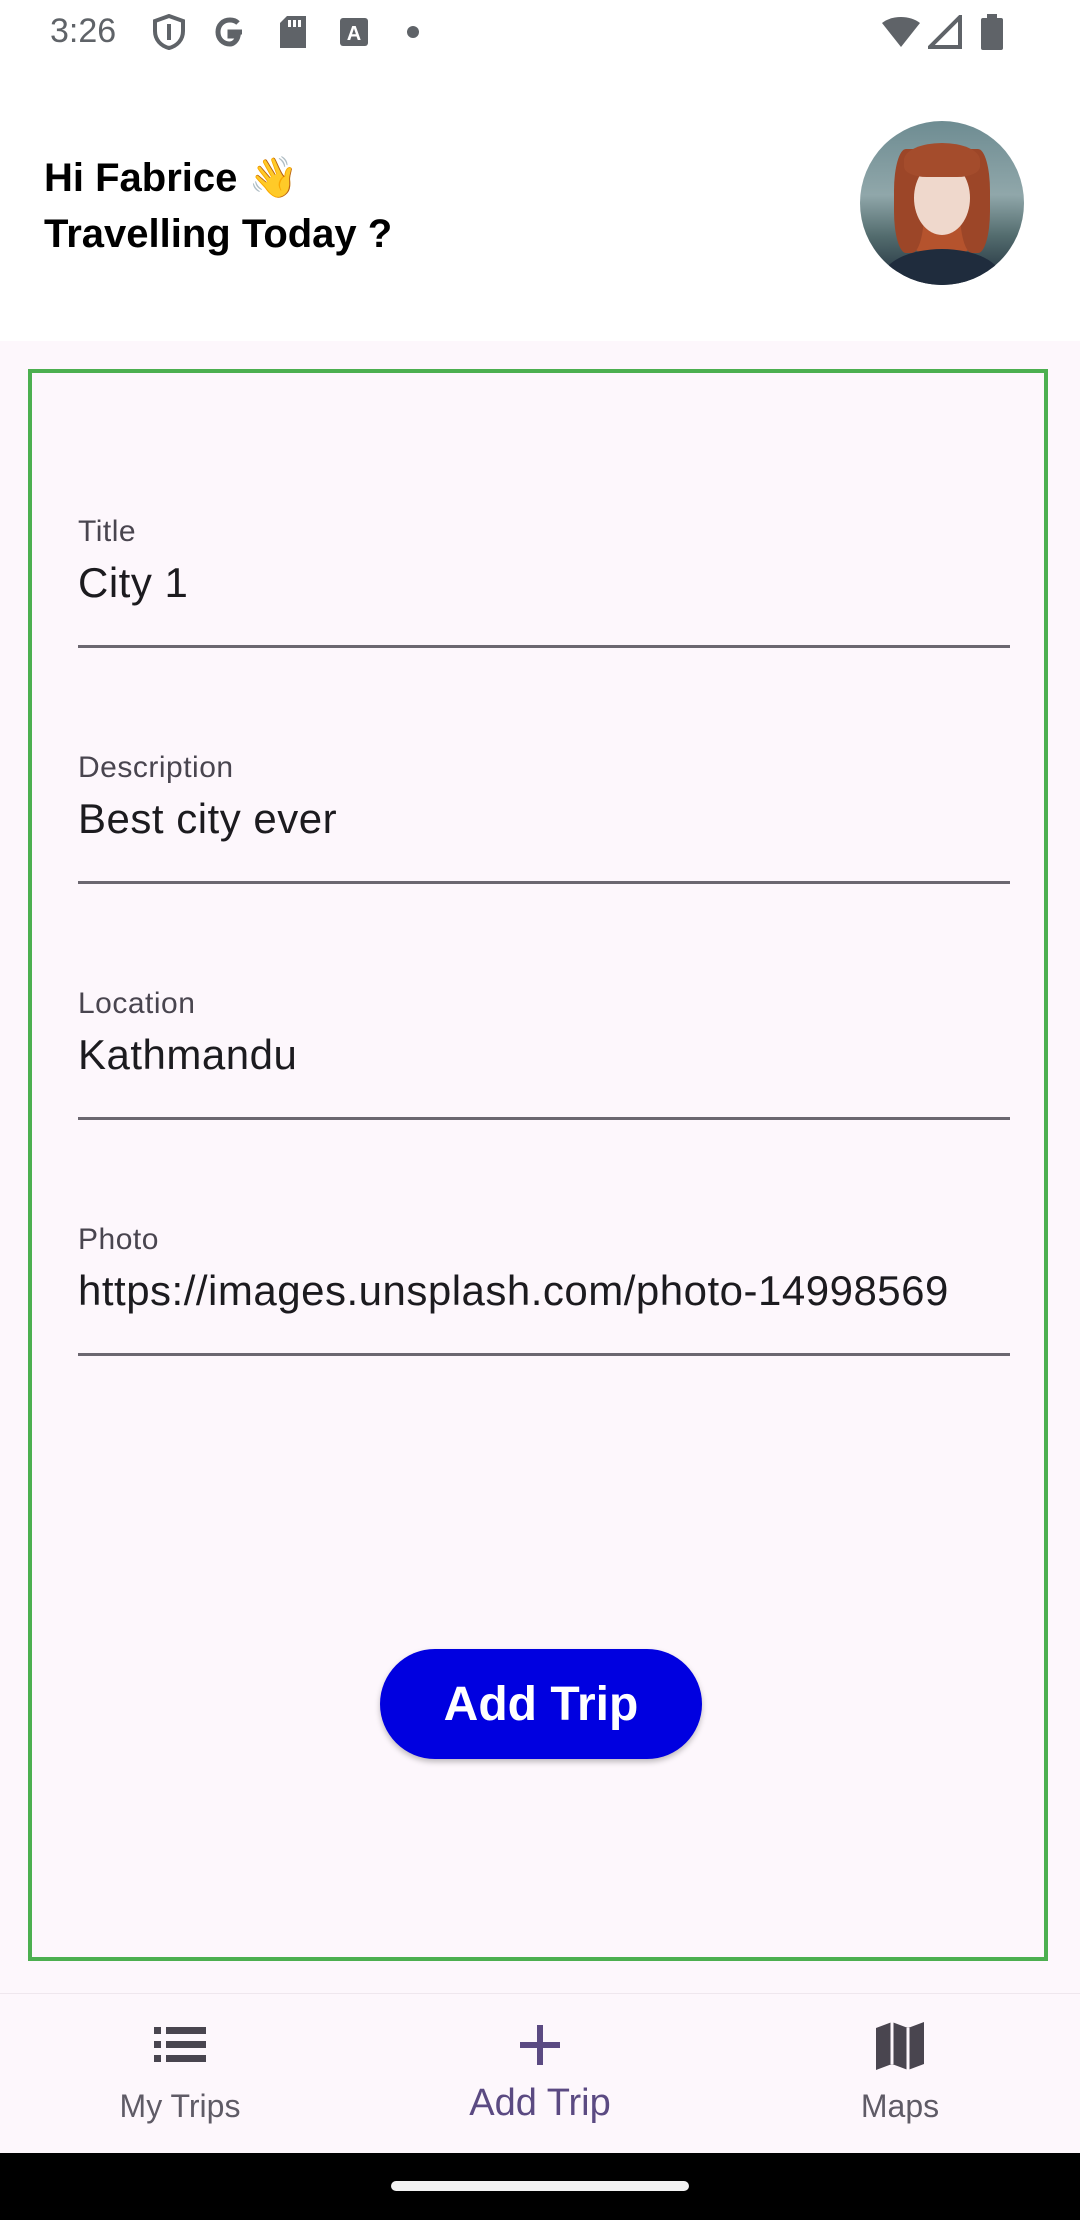 Image resolution: width=1080 pixels, height=2220 pixels. Describe the element at coordinates (83, 31) in the screenshot. I see `status-time: 3:26` at that location.